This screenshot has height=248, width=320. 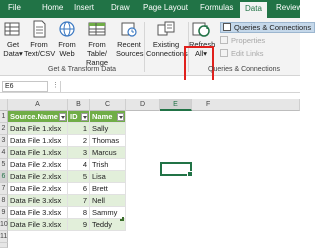 What do you see at coordinates (4, 213) in the screenshot?
I see `row-header-9: 9` at bounding box center [4, 213].